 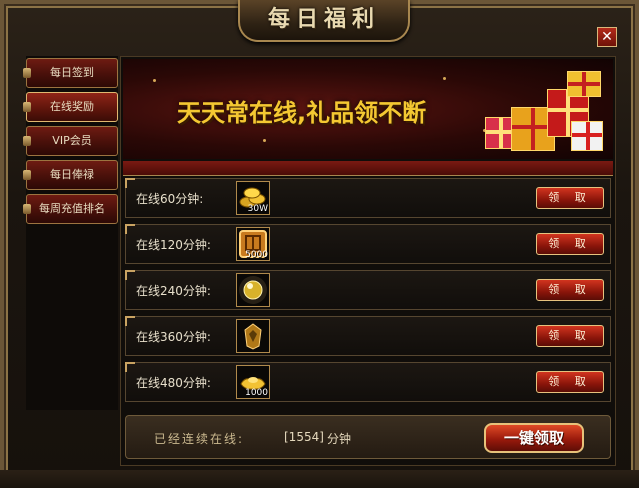 I want to click on claim-all-button: 一键领取, so click(x=534, y=438).